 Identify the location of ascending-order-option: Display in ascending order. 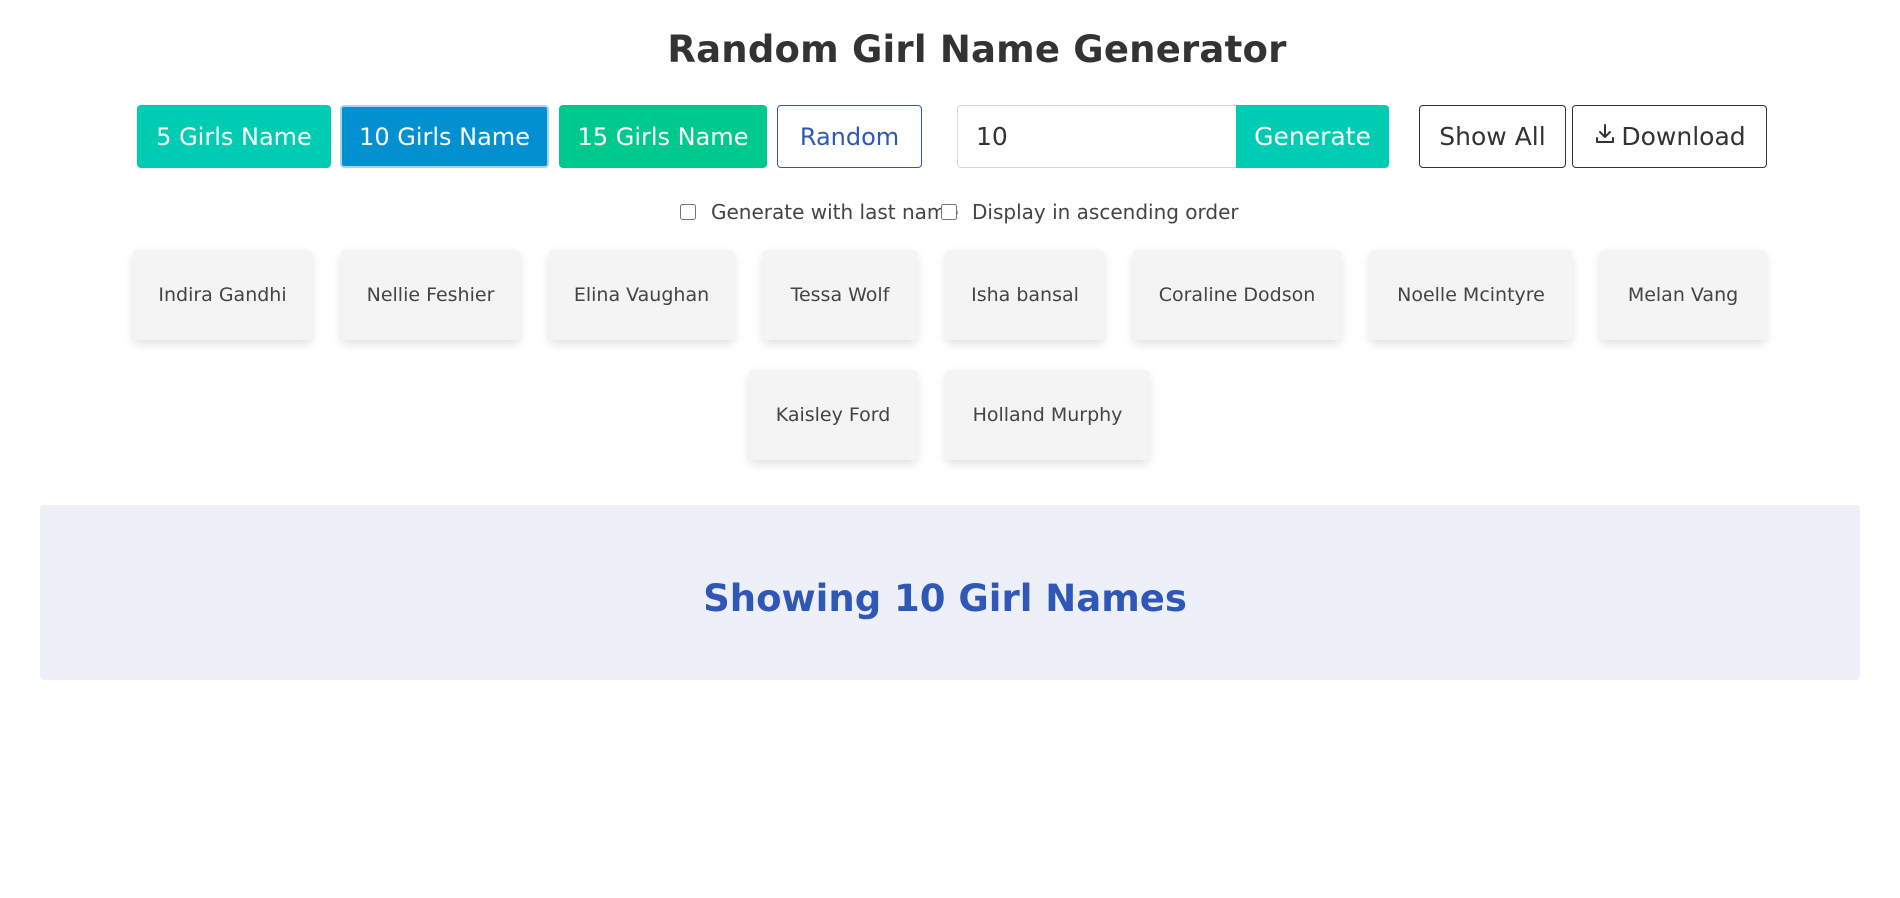
(1090, 212).